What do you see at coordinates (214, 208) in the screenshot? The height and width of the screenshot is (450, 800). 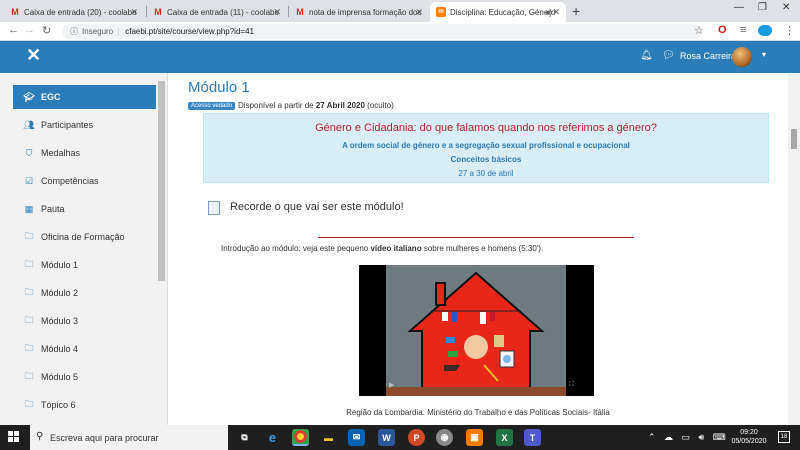 I see `page-icon` at bounding box center [214, 208].